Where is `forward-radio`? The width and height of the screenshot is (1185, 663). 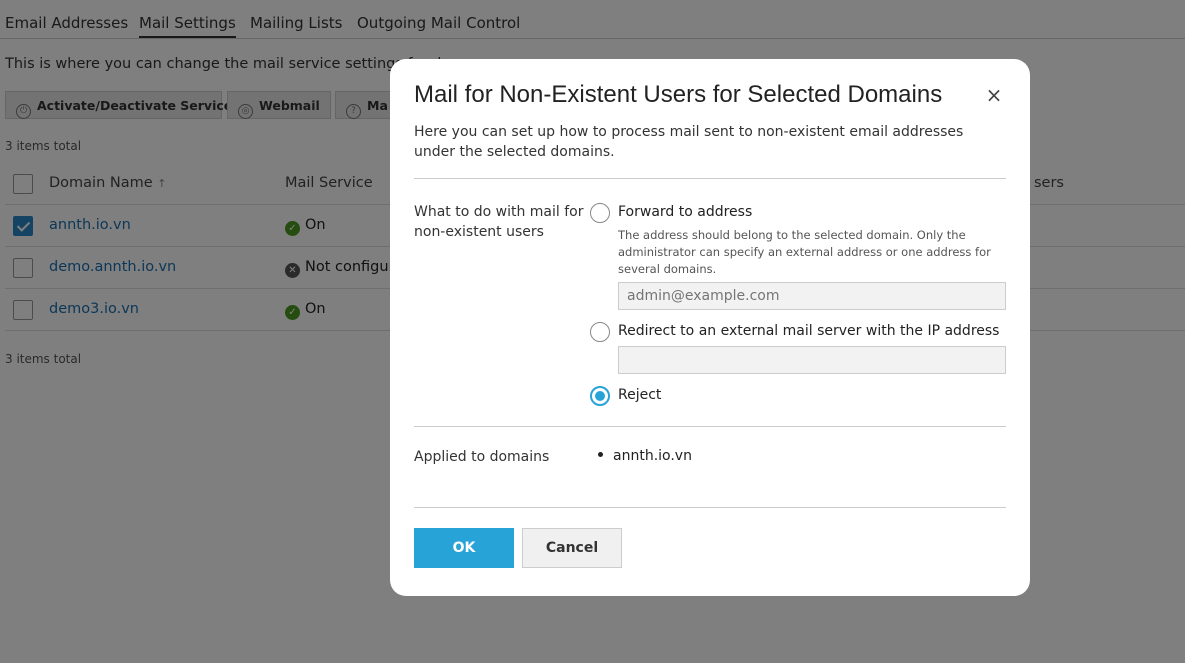 forward-radio is located at coordinates (600, 213).